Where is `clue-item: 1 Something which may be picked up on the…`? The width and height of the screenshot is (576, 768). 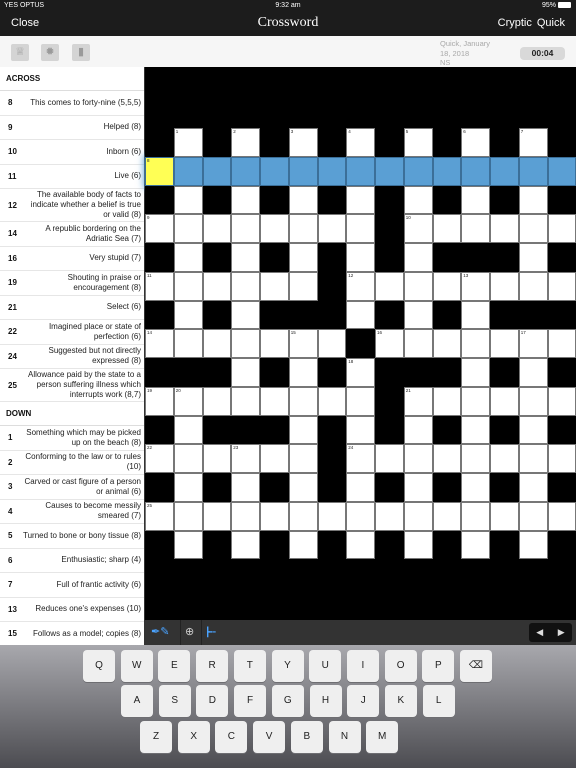
clue-item: 1 Something which may be picked up on the… is located at coordinates (72, 438).